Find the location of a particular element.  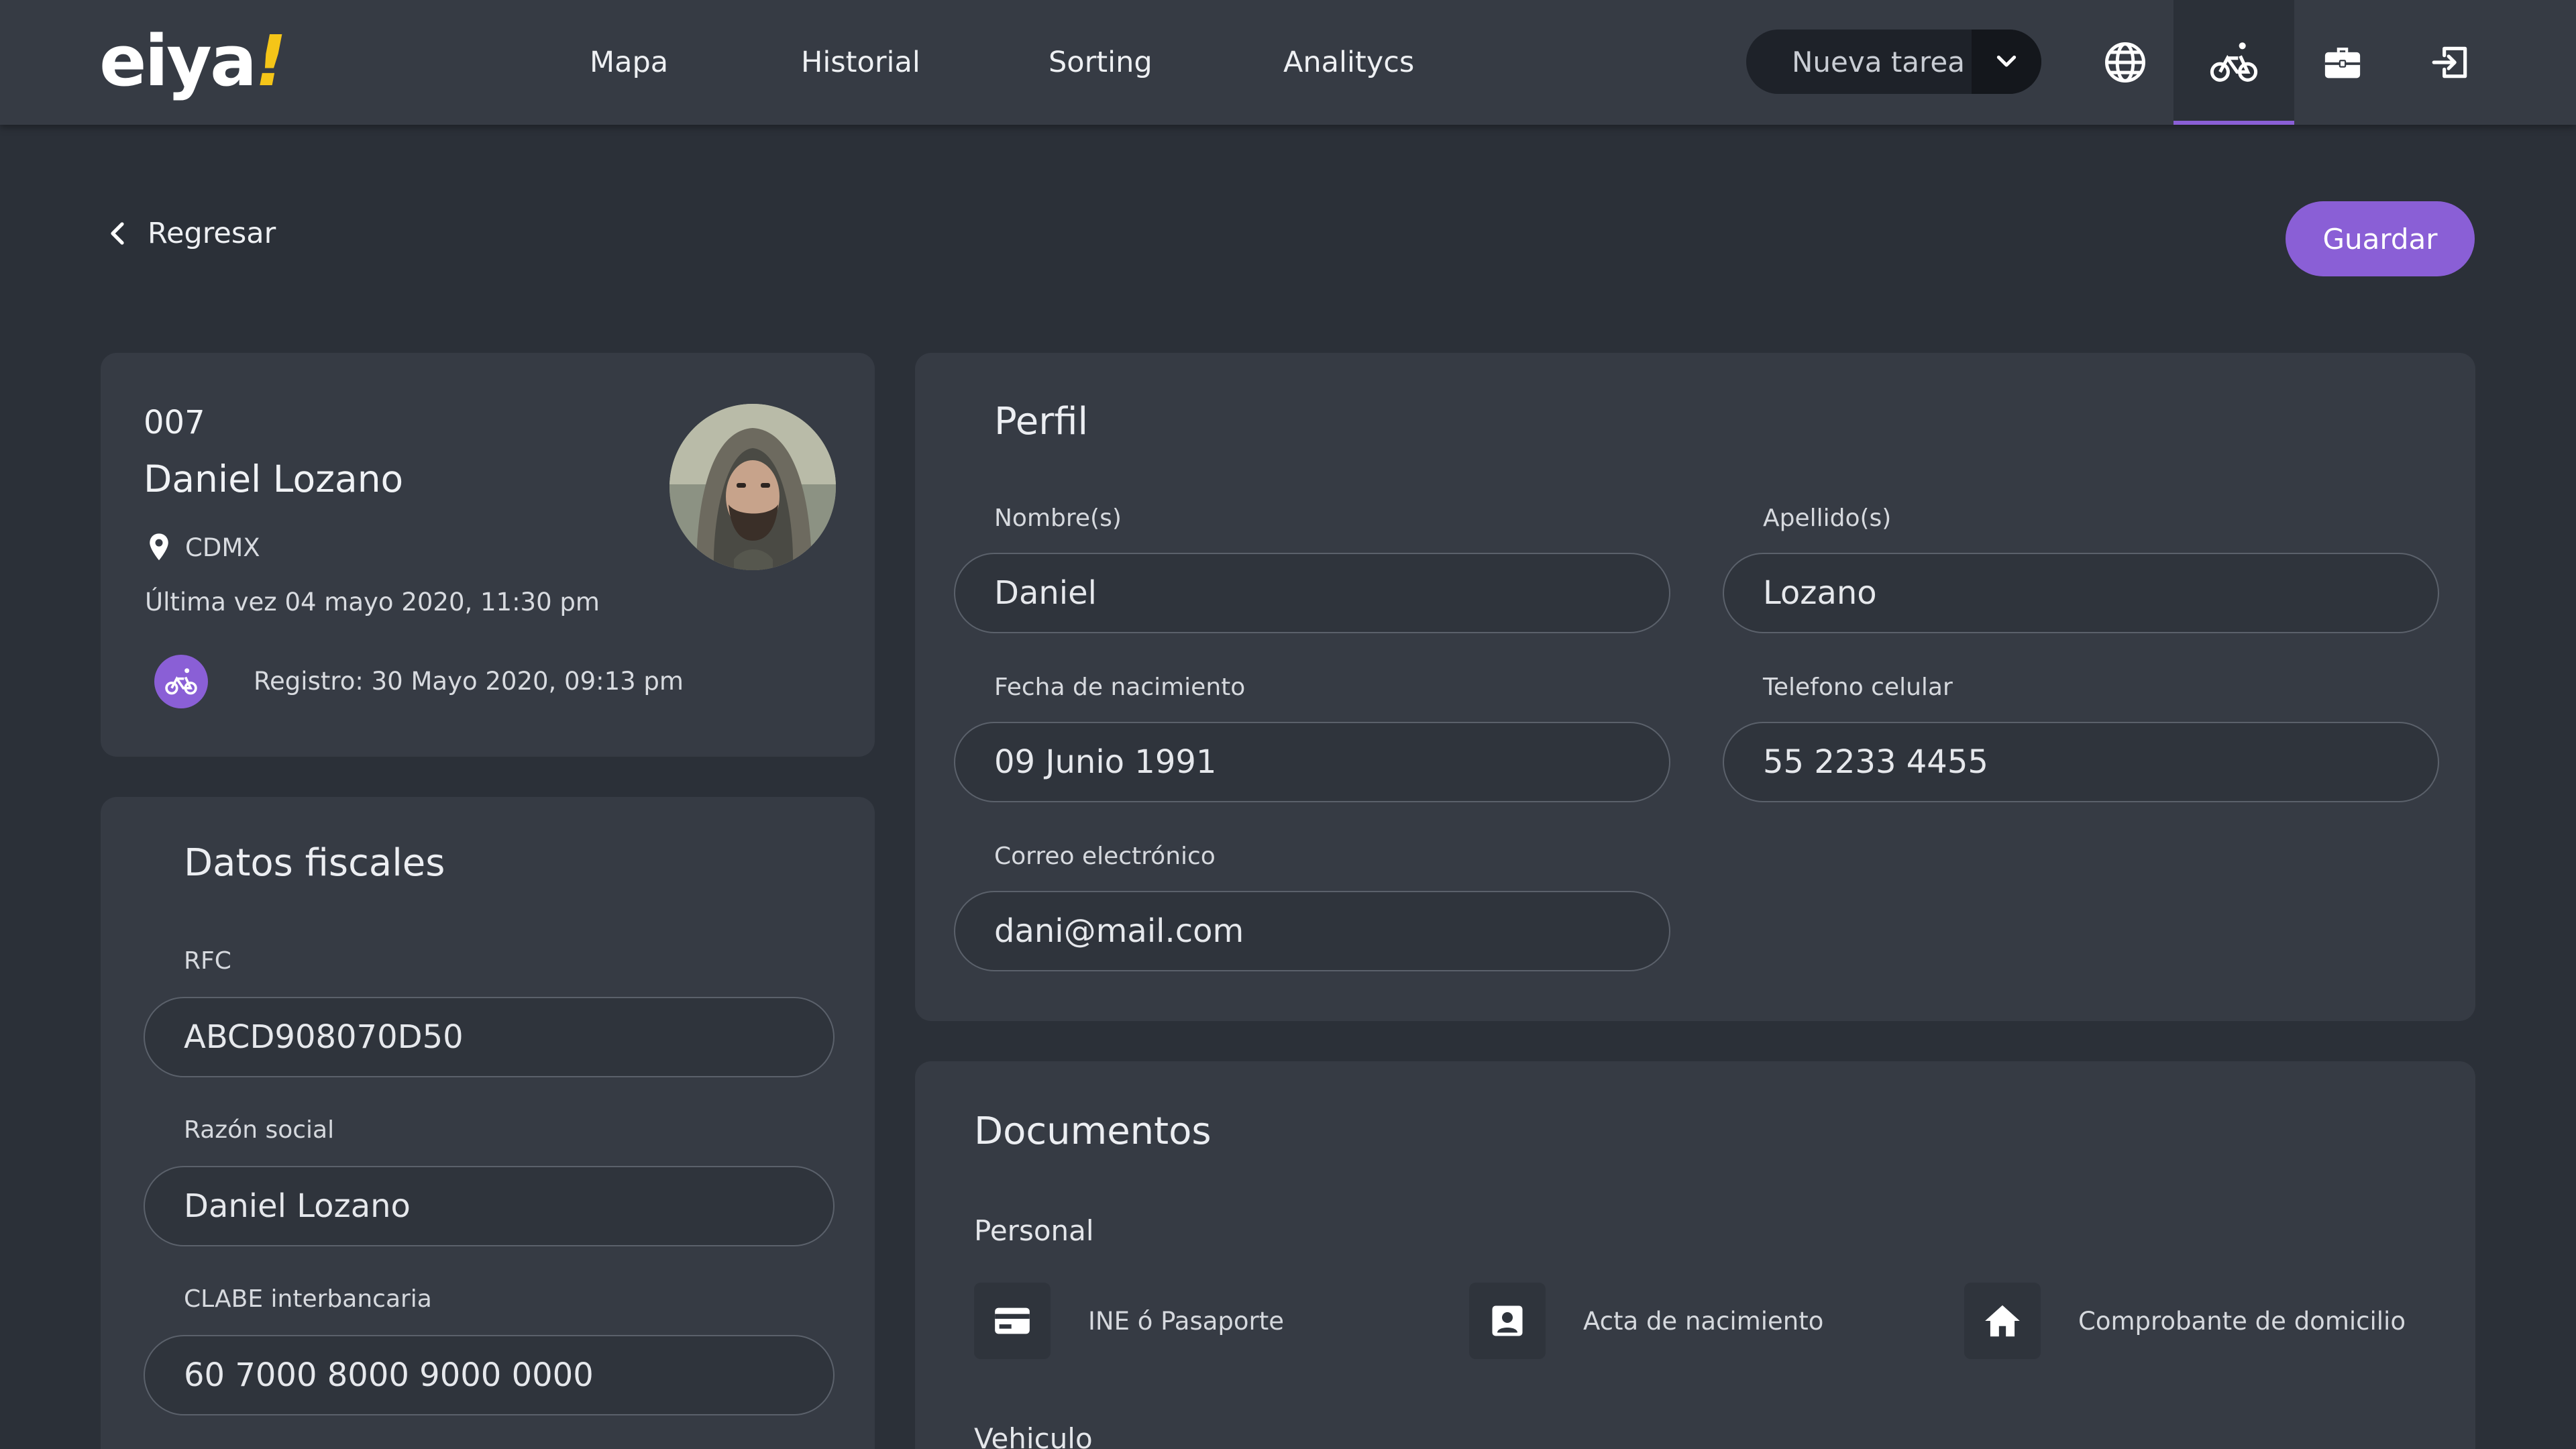

logo-mark: ! is located at coordinates (270, 61).